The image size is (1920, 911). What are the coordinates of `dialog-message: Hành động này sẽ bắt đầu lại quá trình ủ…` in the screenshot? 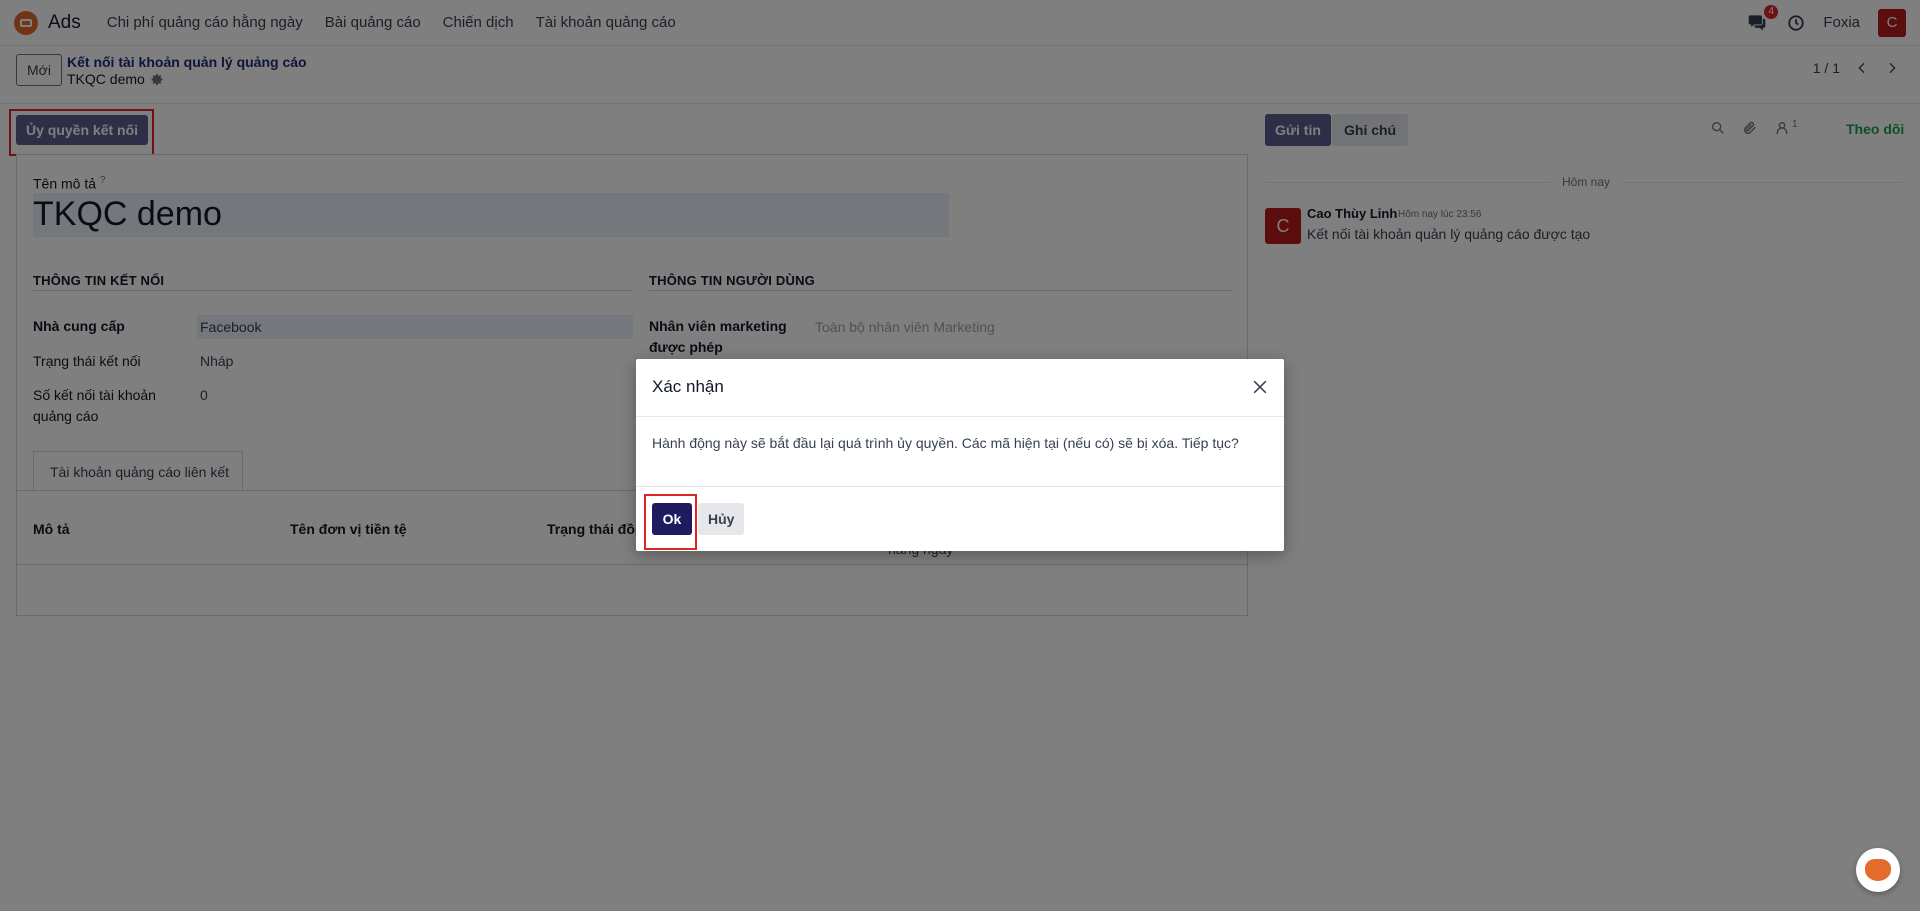 It's located at (945, 443).